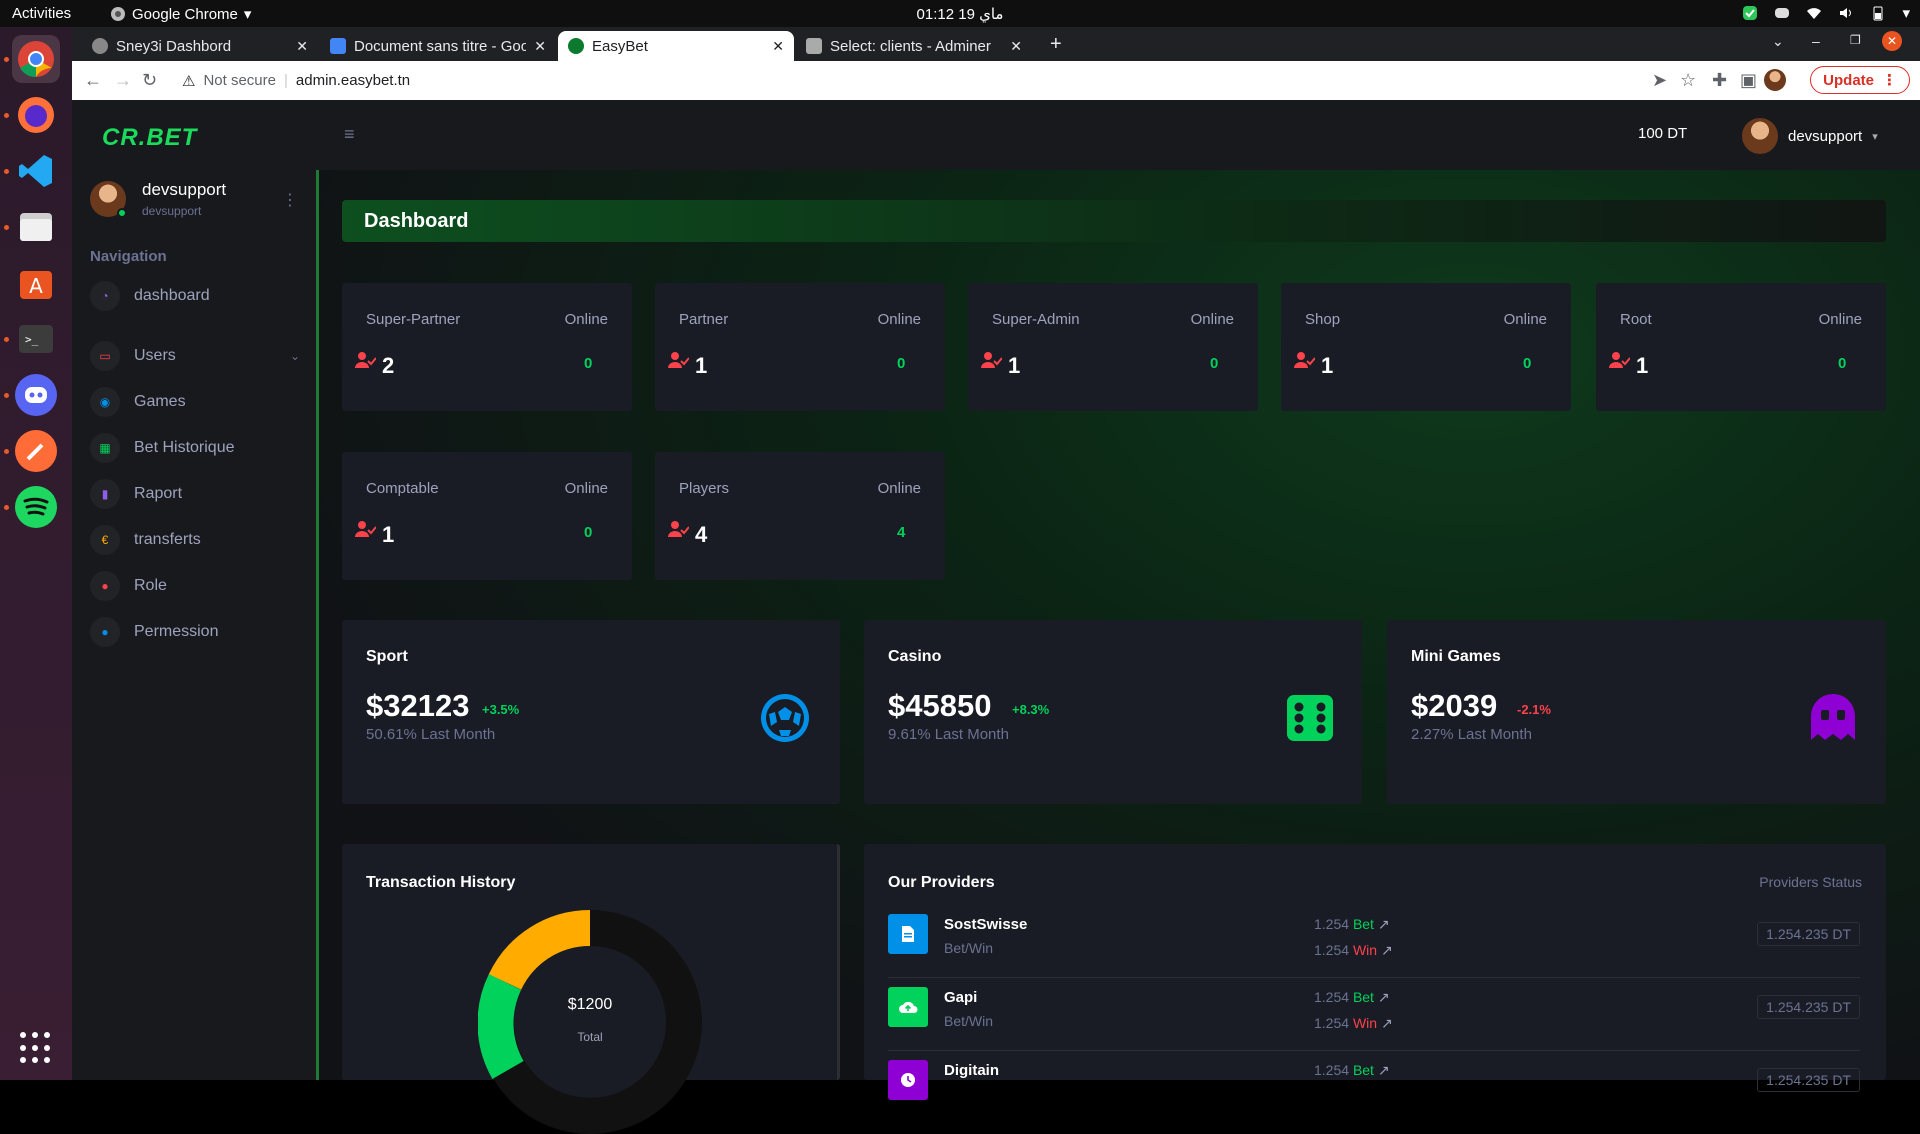 The image size is (1920, 1134). What do you see at coordinates (1113, 712) in the screenshot?
I see `category-card-casino: Casino $45850 +8.3% 9.61% Last Month` at bounding box center [1113, 712].